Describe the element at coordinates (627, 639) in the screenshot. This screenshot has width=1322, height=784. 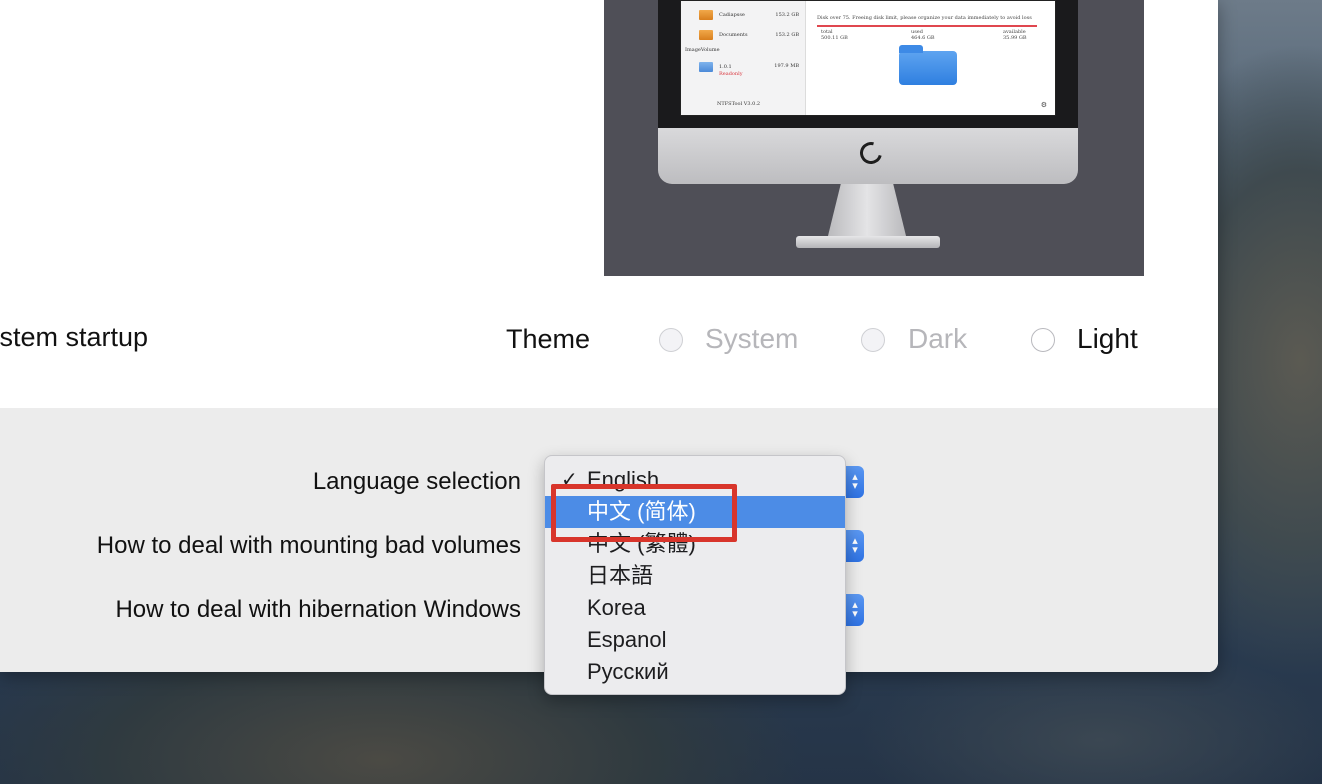
I see `menu-item-label: Espanol` at that location.